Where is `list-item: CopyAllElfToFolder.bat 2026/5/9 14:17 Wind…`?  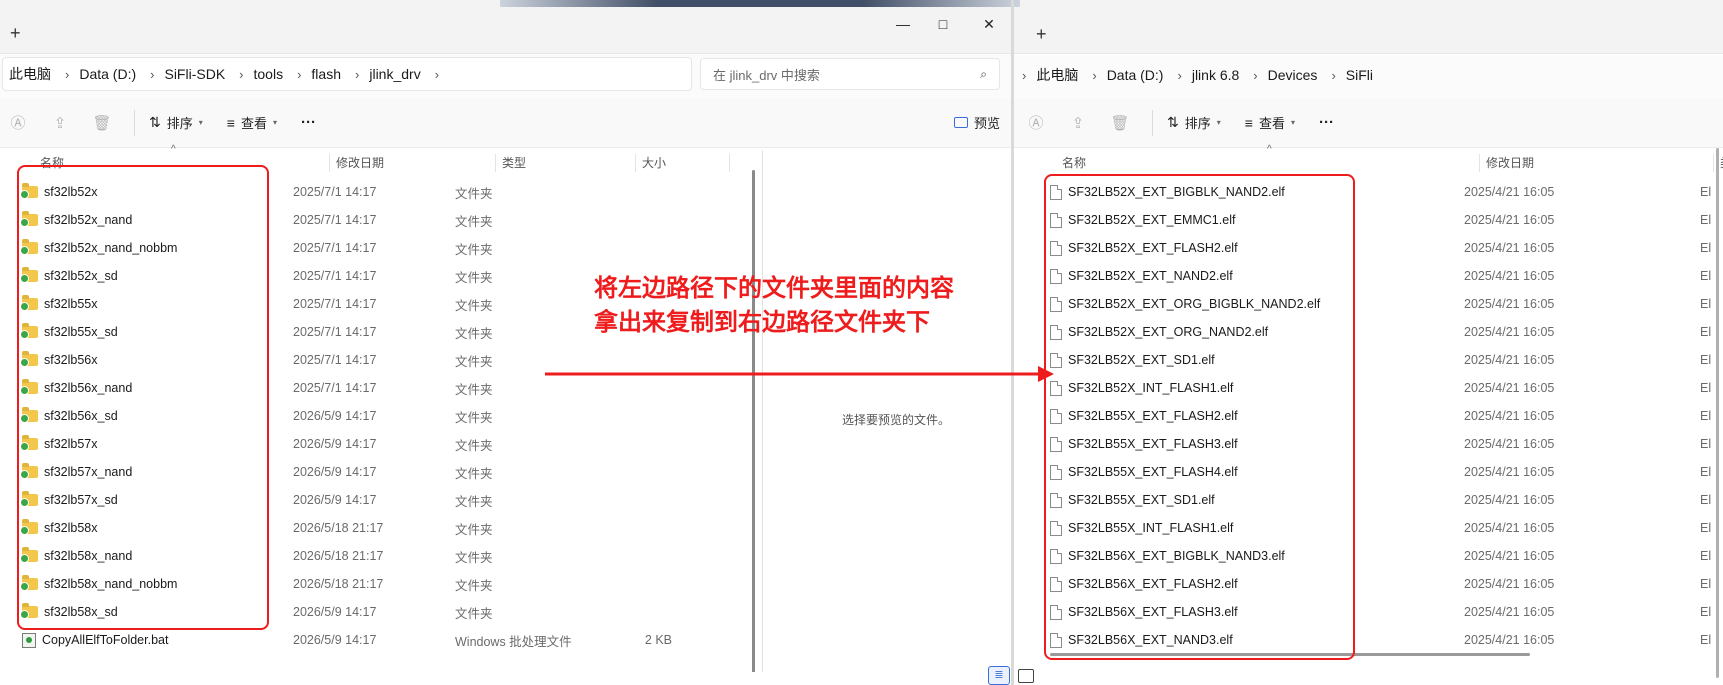
list-item: CopyAllElfToFolder.bat 2026/5/9 14:17 Wind… is located at coordinates (377, 640).